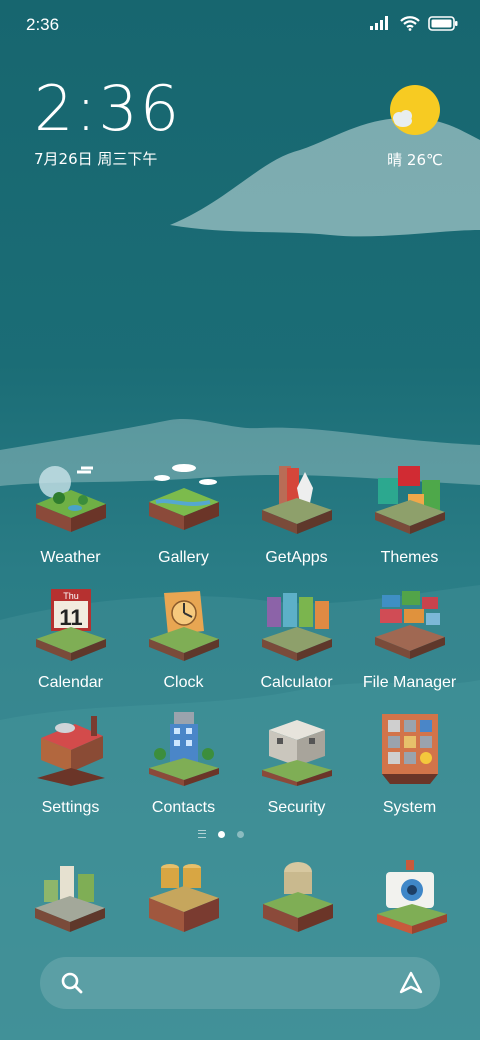 Image resolution: width=480 pixels, height=1040 pixels. I want to click on app-contacts: Contacts, so click(183, 764).